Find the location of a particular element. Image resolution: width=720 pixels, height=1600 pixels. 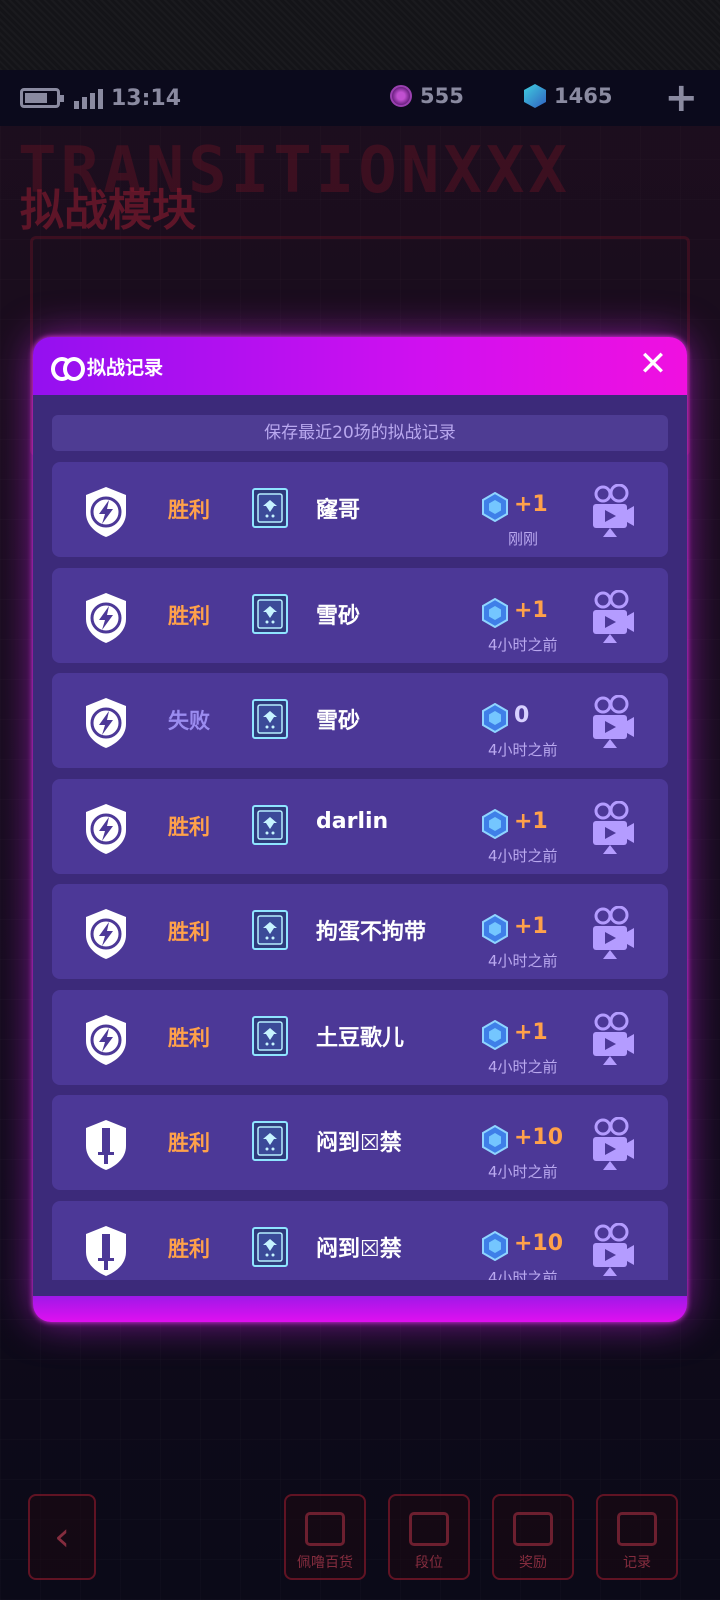

record-time: 刚刚 is located at coordinates (523, 539).